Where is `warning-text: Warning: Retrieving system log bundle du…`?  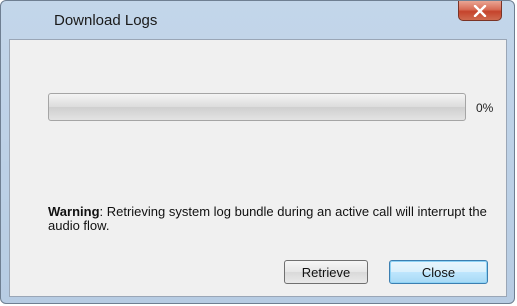 warning-text: Warning: Retrieving system log bundle du… is located at coordinates (273, 219).